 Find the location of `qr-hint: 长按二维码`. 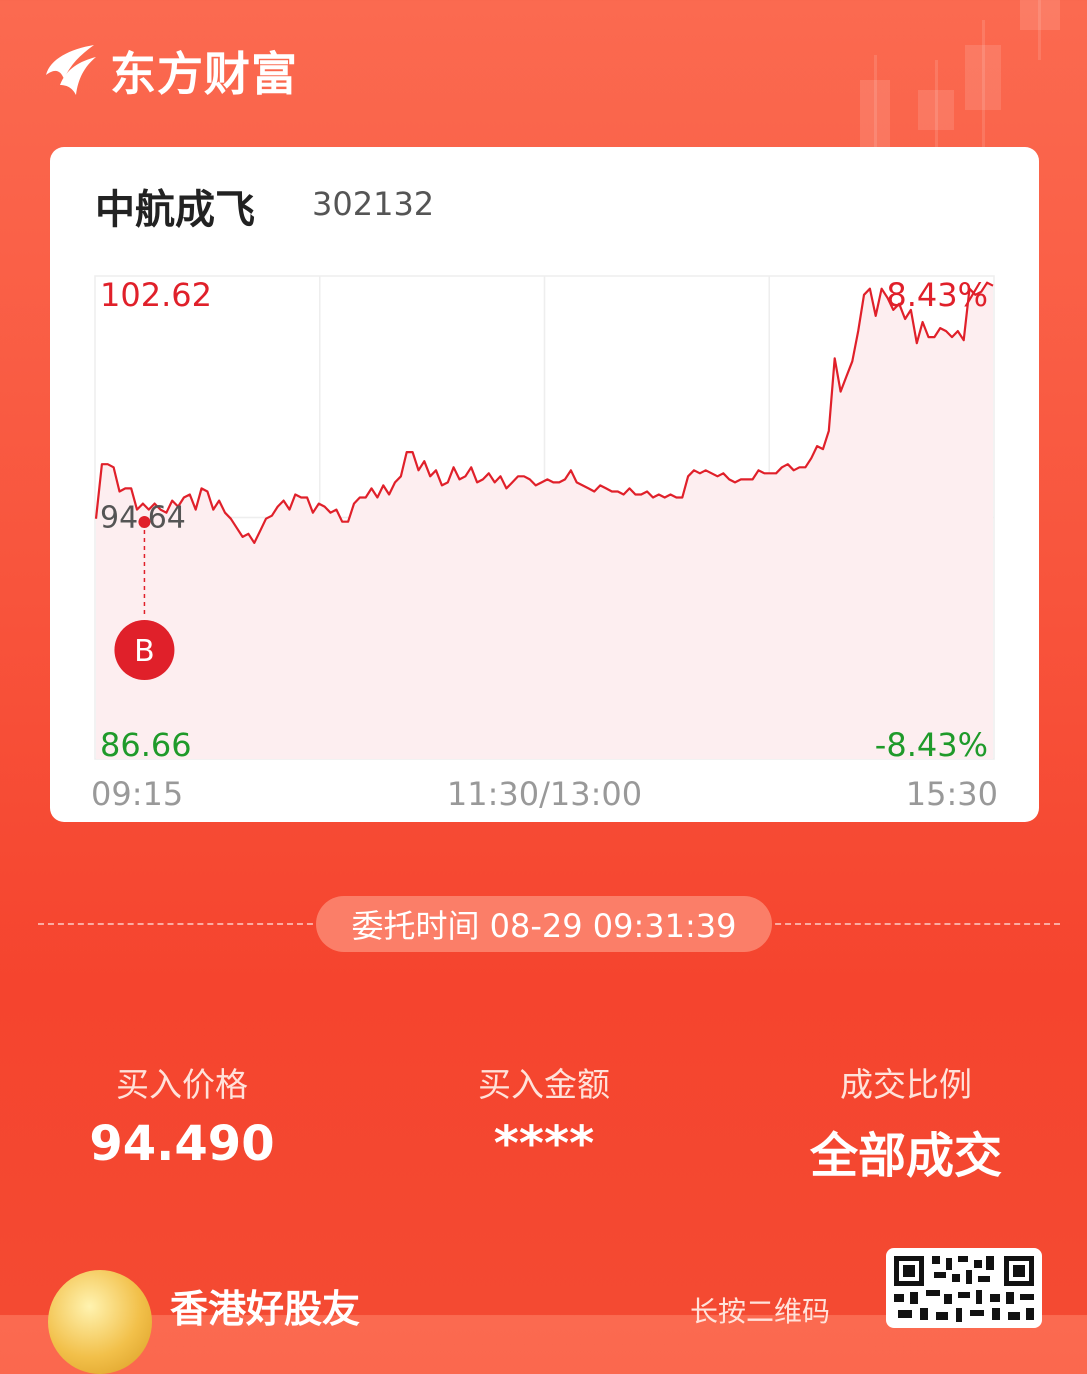

qr-hint: 长按二维码 is located at coordinates (760, 1311).